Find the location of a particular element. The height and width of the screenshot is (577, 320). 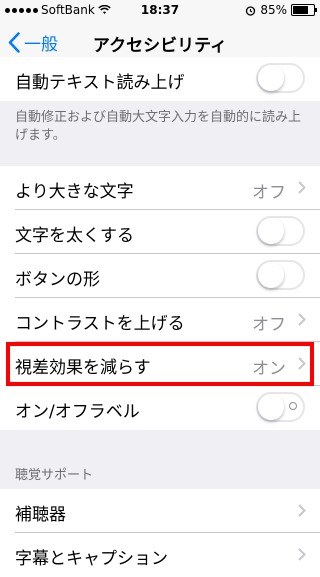

alarm-icon is located at coordinates (251, 10).